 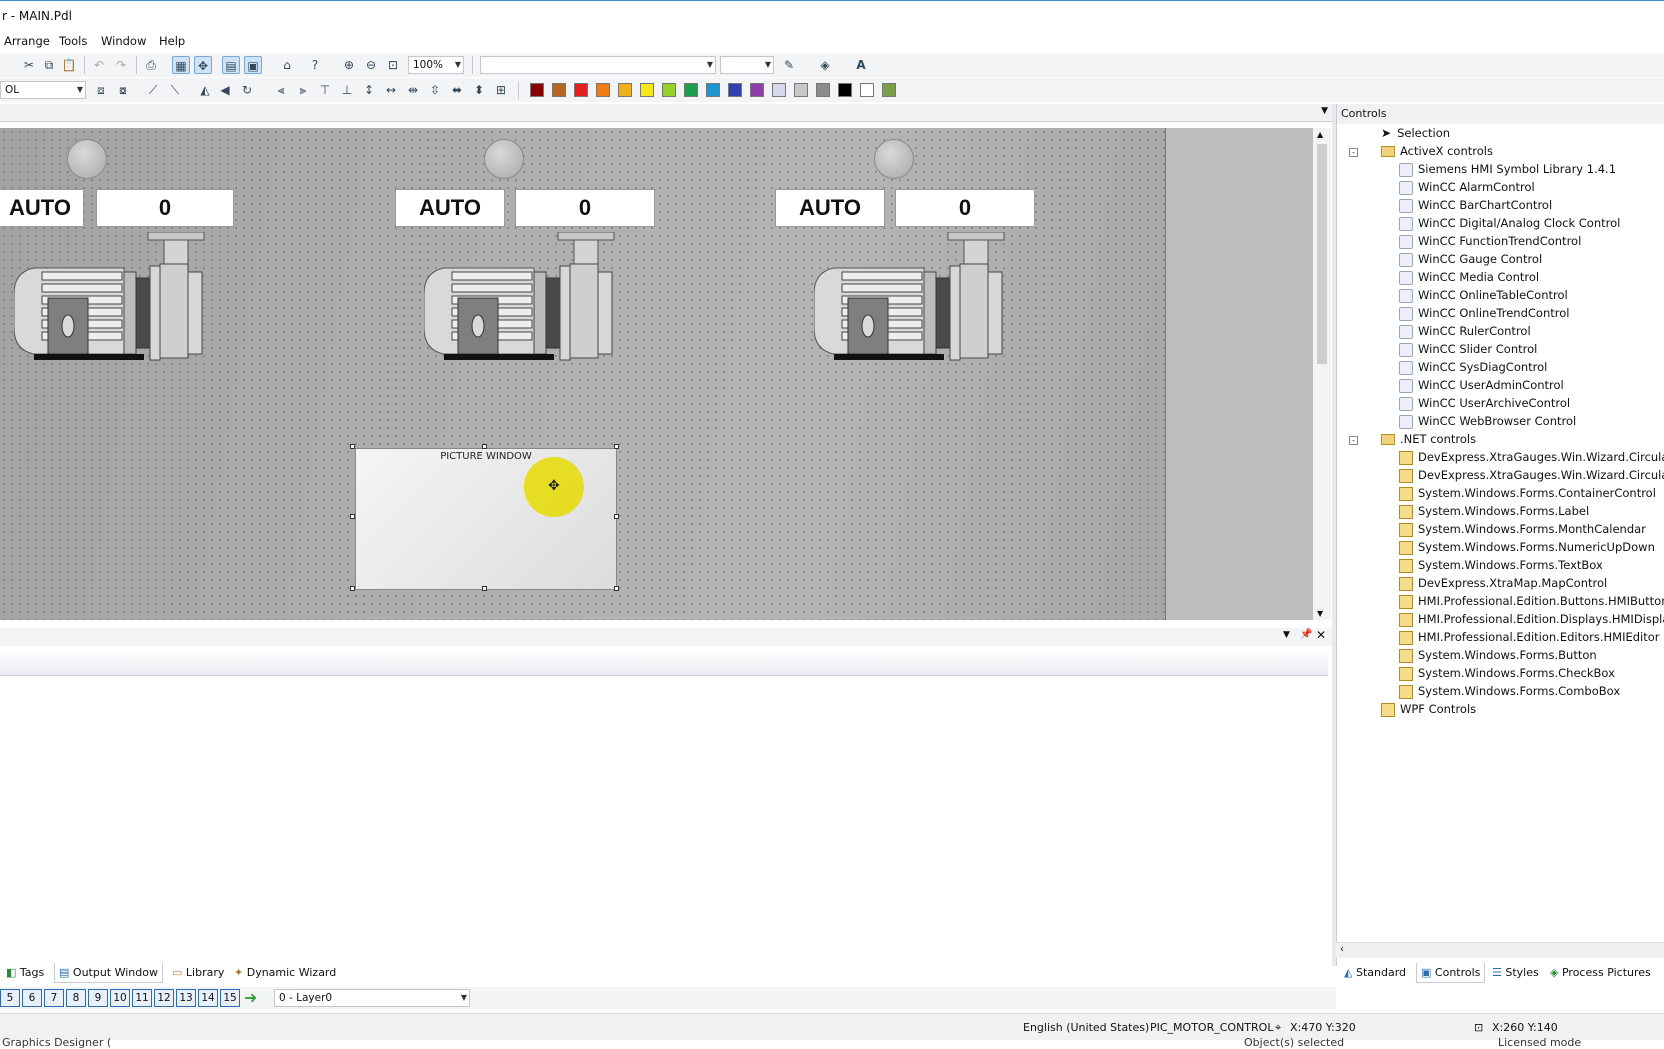 I want to click on disconnect-icon: ⟍, so click(x=175, y=90).